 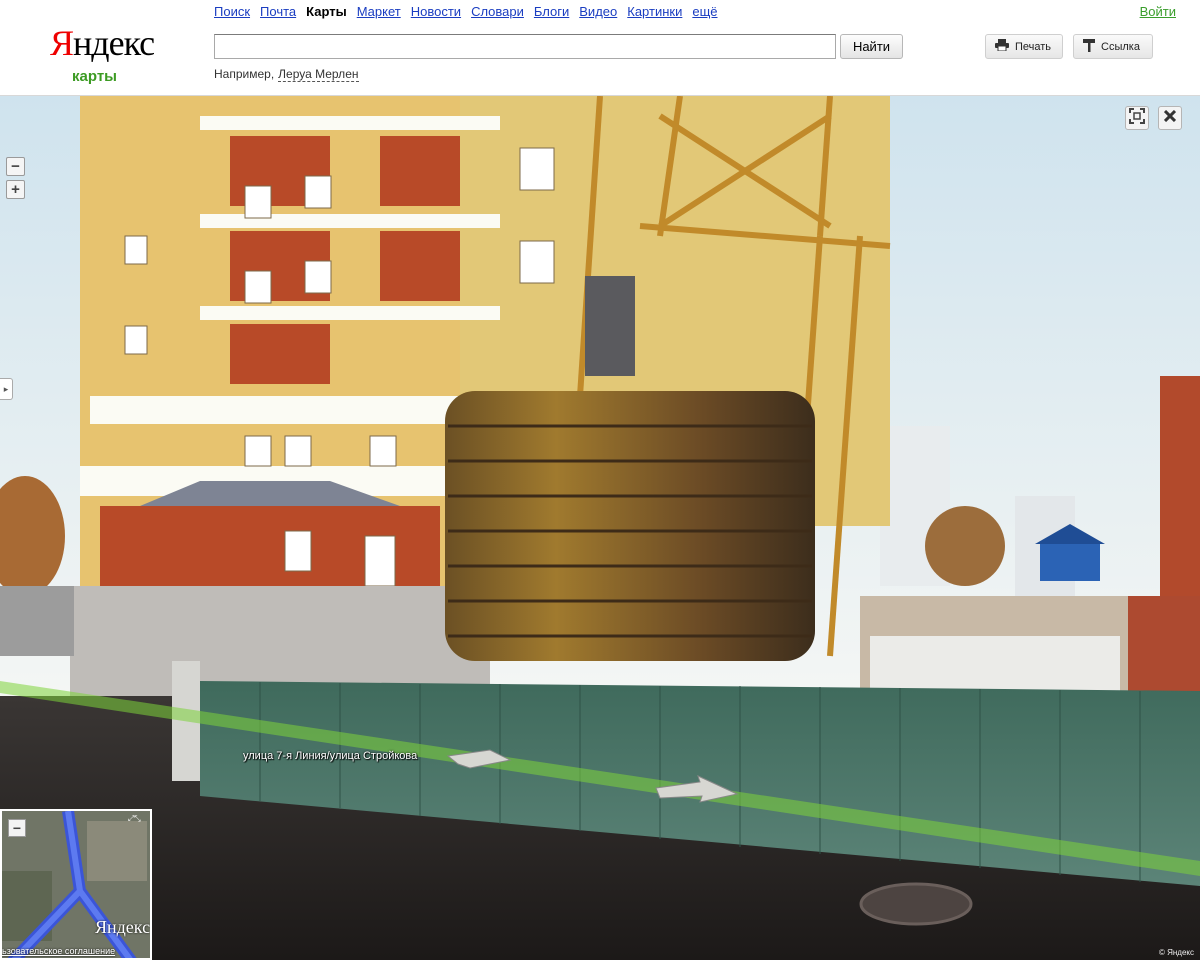 What do you see at coordinates (244, 74) in the screenshot?
I see `example-prefix: Например,` at bounding box center [244, 74].